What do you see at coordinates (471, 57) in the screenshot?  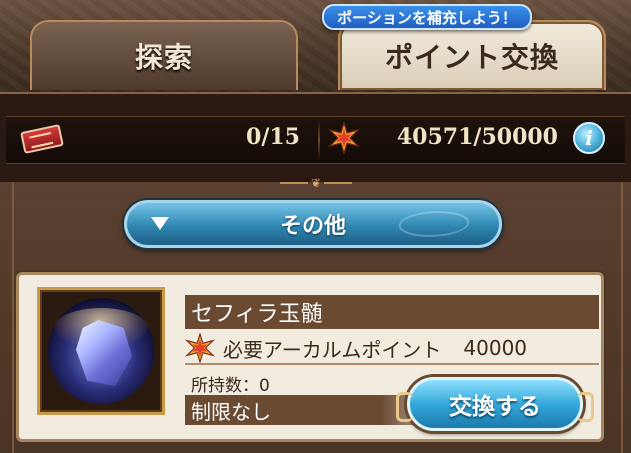 I see `tab-point-exchange-label: ポイント交換` at bounding box center [471, 57].